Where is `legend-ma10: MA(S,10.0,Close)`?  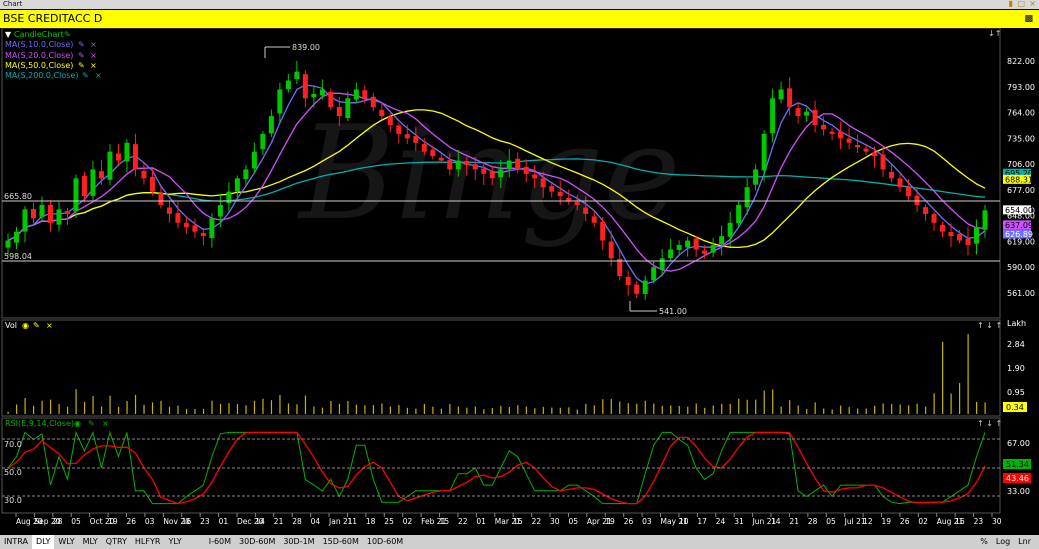
legend-ma10: MA(S,10.0,Close) is located at coordinates (39, 44).